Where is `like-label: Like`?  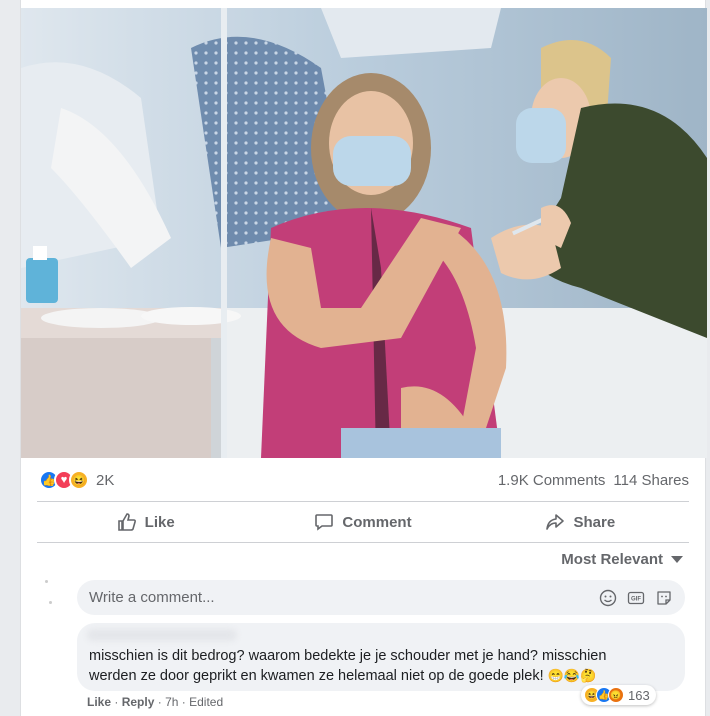 like-label: Like is located at coordinates (159, 522).